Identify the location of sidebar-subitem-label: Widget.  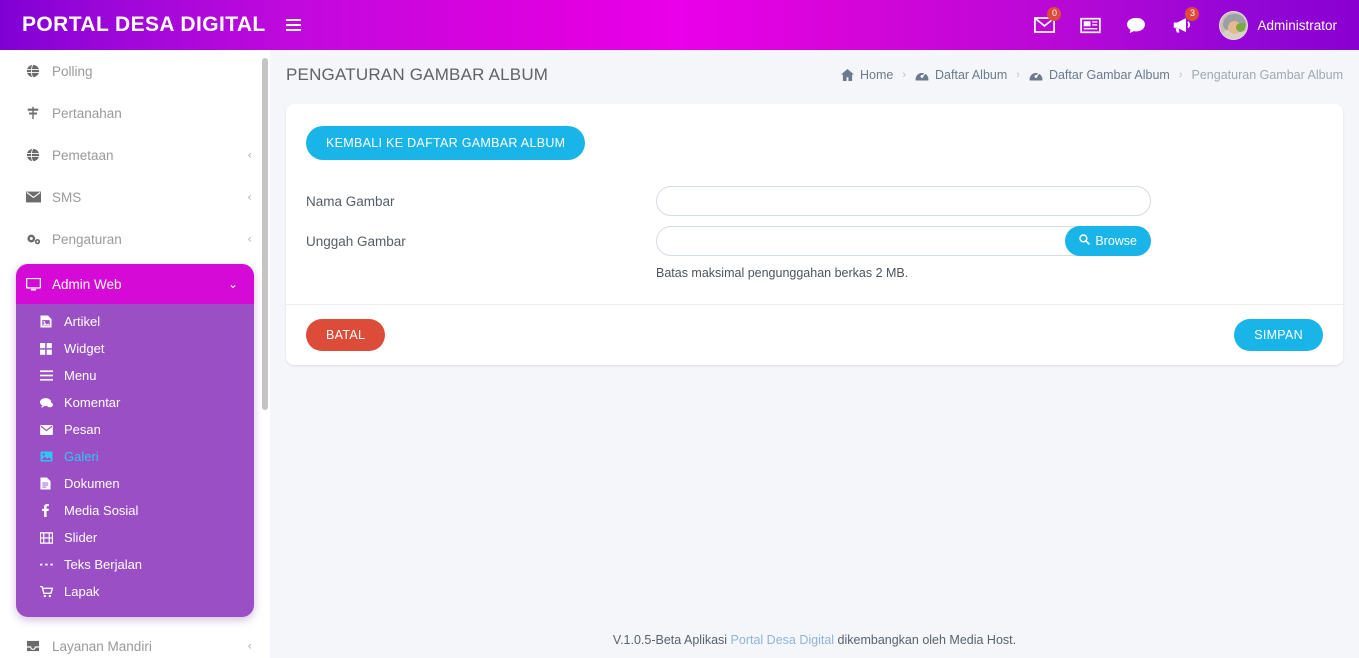
(84, 348).